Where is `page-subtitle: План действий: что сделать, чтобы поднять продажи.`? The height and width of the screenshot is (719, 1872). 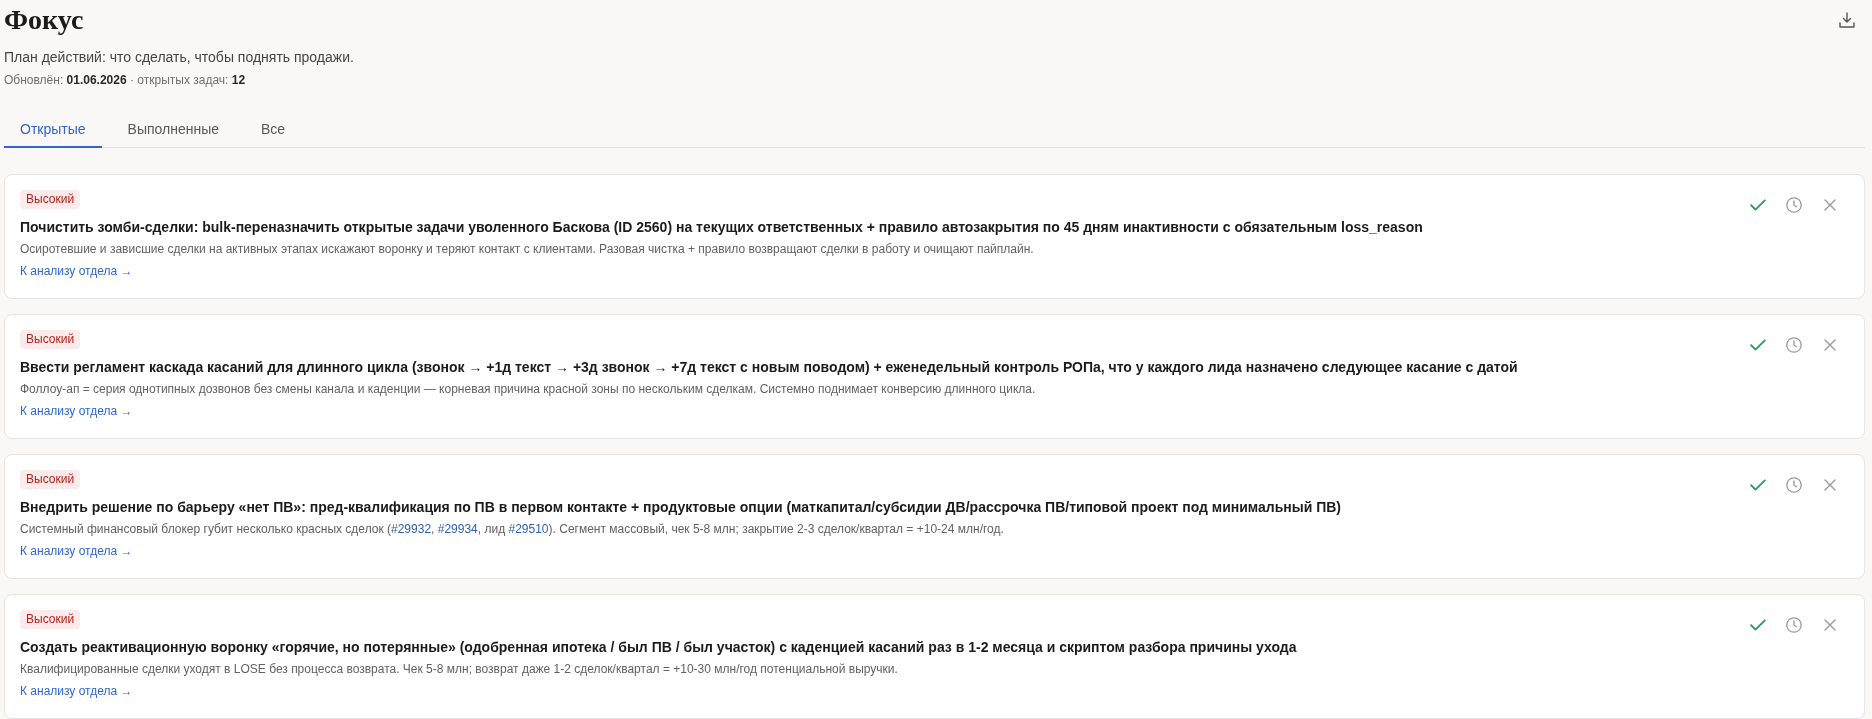
page-subtitle: План действий: что сделать, чтобы поднять продажи. is located at coordinates (179, 57).